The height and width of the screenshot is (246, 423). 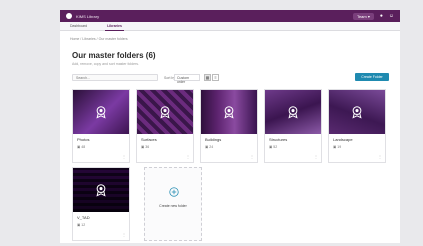 What do you see at coordinates (363, 16) in the screenshot?
I see `team-menu-button: Team ▾` at bounding box center [363, 16].